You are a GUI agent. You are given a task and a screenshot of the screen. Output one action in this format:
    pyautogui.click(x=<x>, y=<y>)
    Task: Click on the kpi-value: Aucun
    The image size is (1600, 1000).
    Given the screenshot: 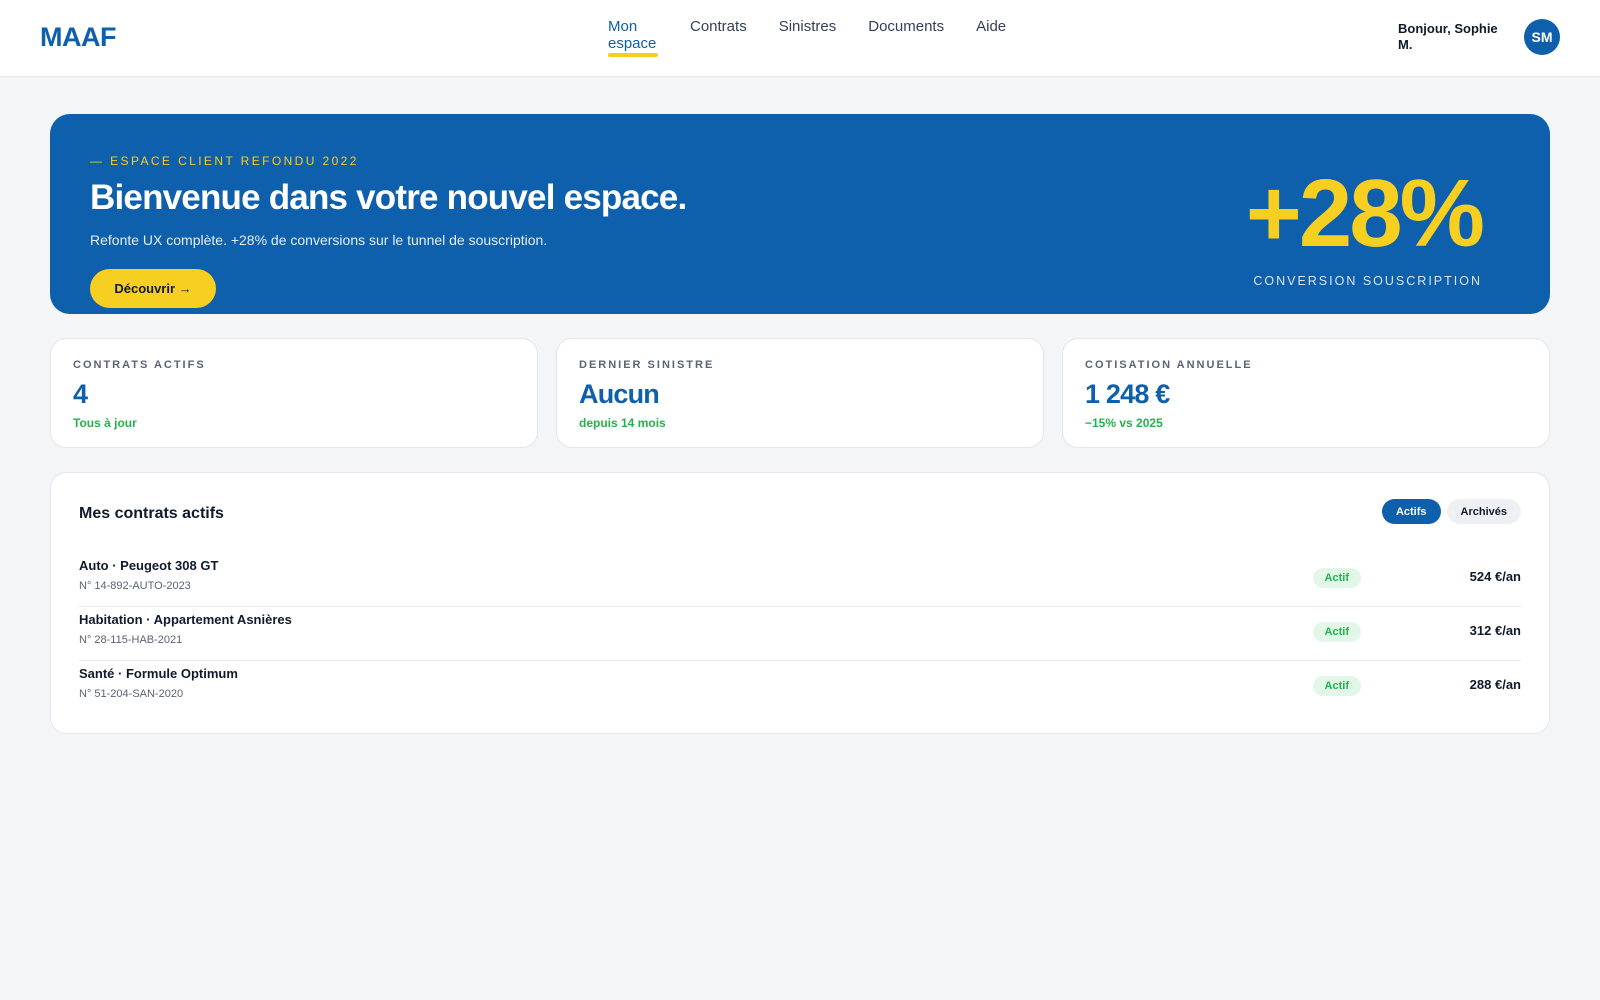 What is the action you would take?
    pyautogui.click(x=619, y=394)
    